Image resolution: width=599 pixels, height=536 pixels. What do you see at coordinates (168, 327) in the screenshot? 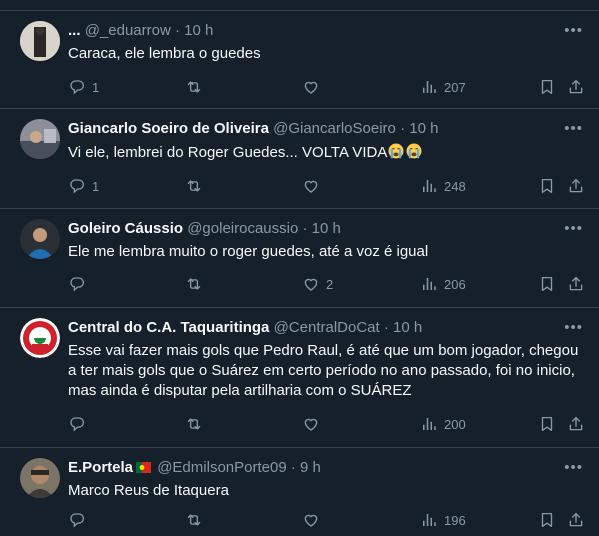
I see `author-name: Central do C.A. Taquaritinga` at bounding box center [168, 327].